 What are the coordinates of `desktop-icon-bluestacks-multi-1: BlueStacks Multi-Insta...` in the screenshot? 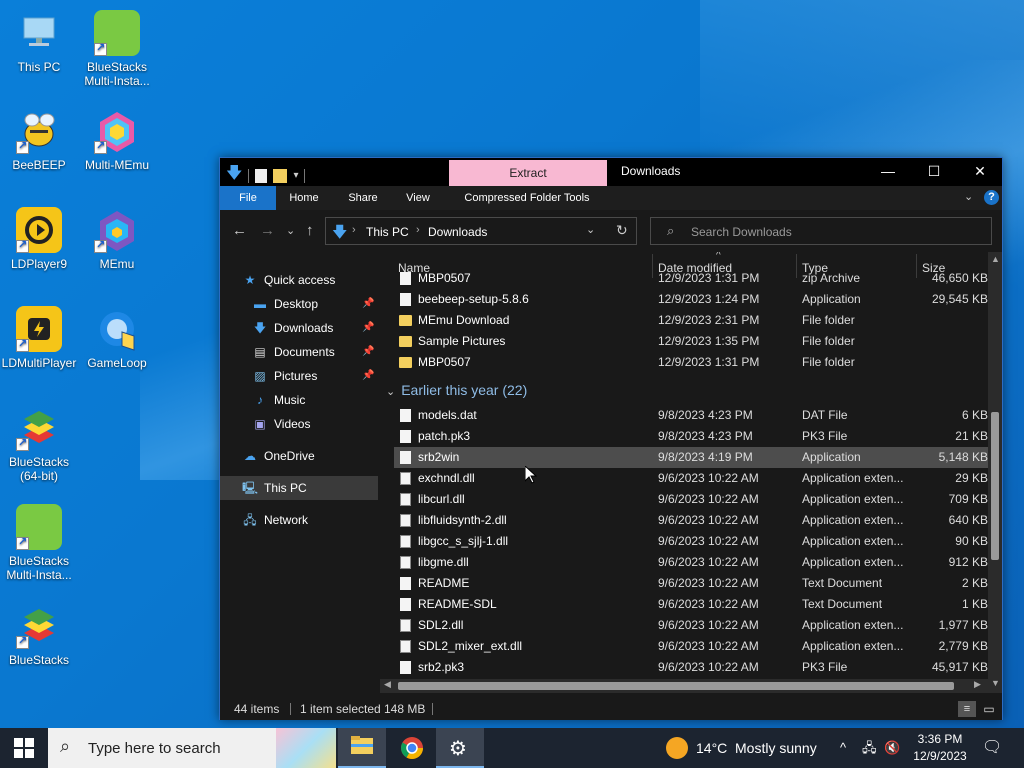 It's located at (117, 49).